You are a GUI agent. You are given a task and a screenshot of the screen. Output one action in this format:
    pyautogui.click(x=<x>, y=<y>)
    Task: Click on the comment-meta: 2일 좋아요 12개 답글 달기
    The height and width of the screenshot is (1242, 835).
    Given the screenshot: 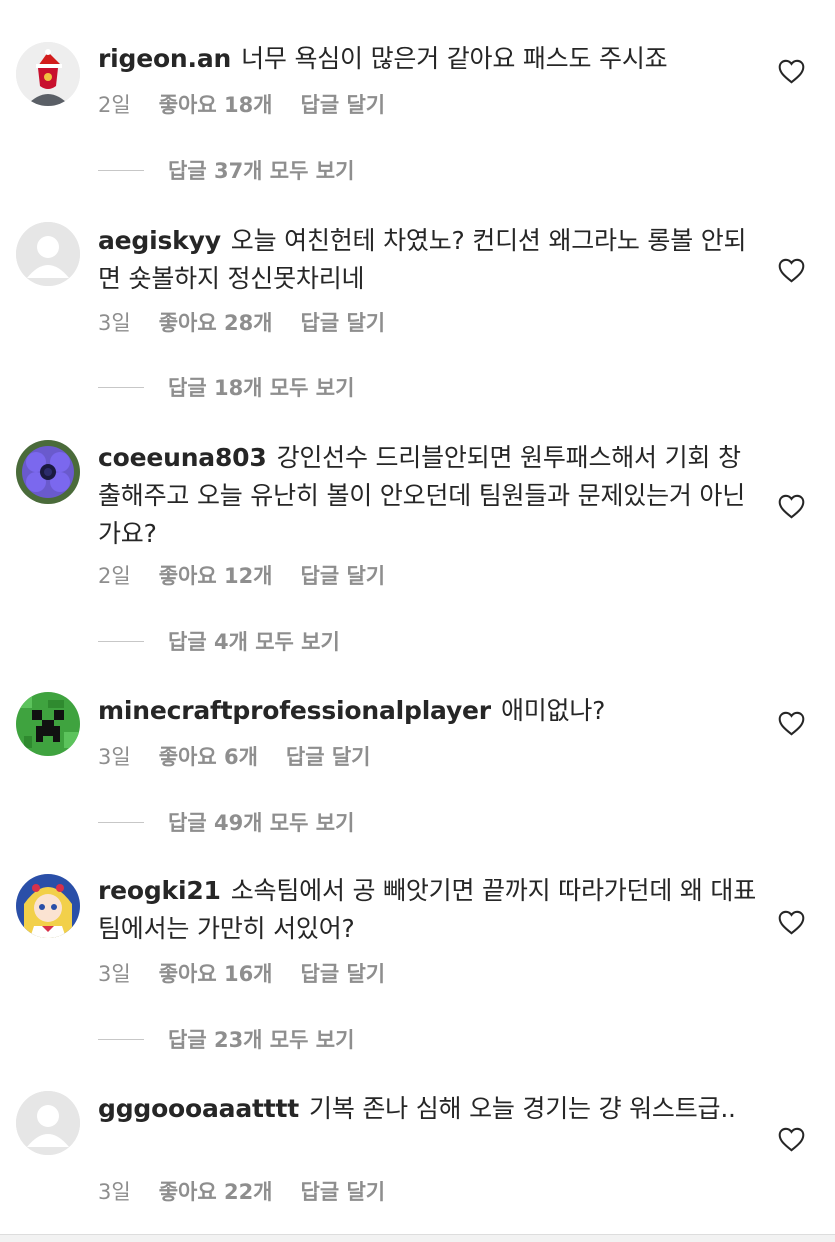 What is the action you would take?
    pyautogui.click(x=241, y=575)
    